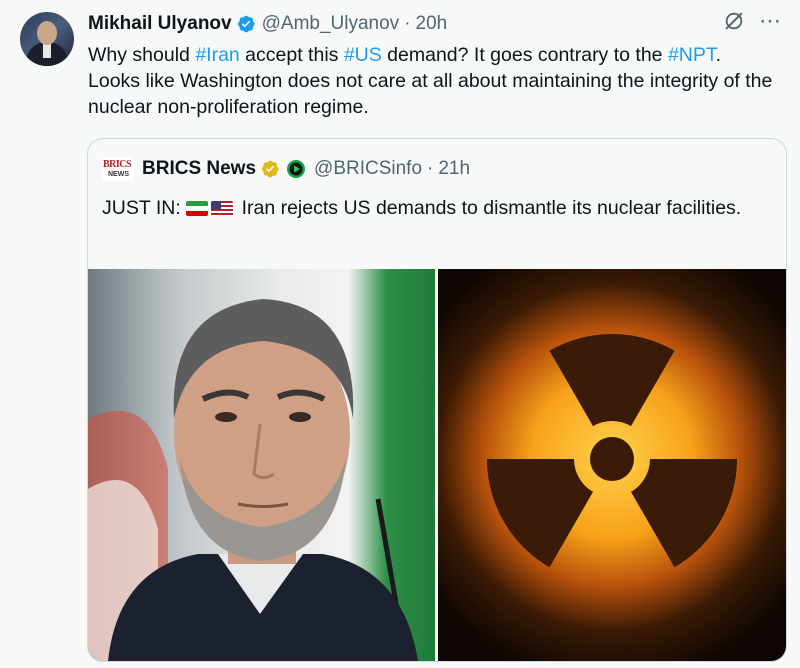 The image size is (800, 668). I want to click on avatar-shirt, so click(47, 51).